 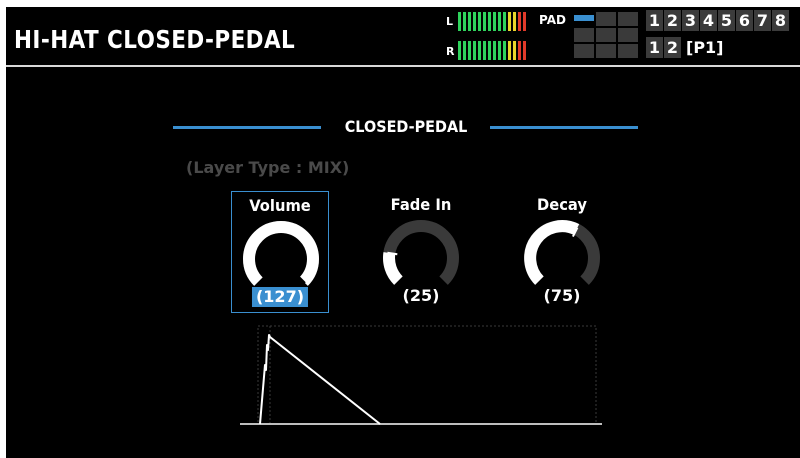 I want to click on level-meter-right, so click(x=492, y=50).